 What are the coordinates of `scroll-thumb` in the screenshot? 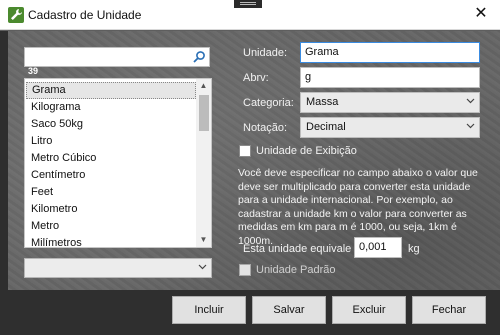 It's located at (204, 113).